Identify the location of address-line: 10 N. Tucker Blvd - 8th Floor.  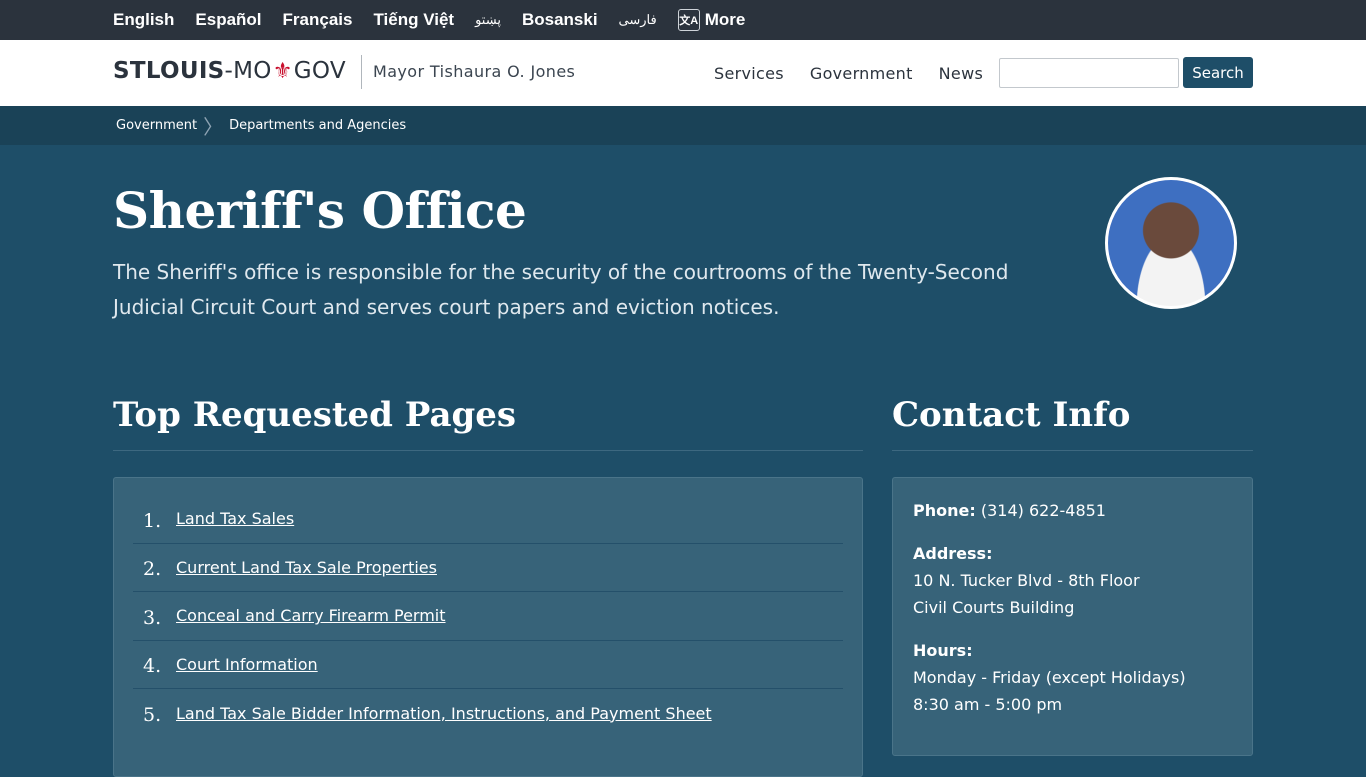
(1026, 580).